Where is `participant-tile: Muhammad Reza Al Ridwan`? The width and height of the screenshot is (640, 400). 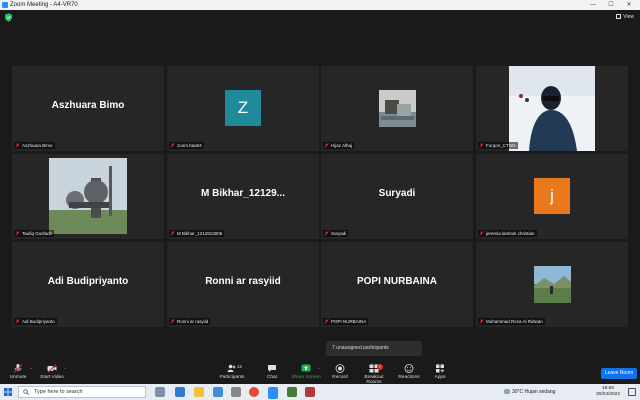
participant-tile: Muhammad Reza Al Ridwan is located at coordinates (552, 284).